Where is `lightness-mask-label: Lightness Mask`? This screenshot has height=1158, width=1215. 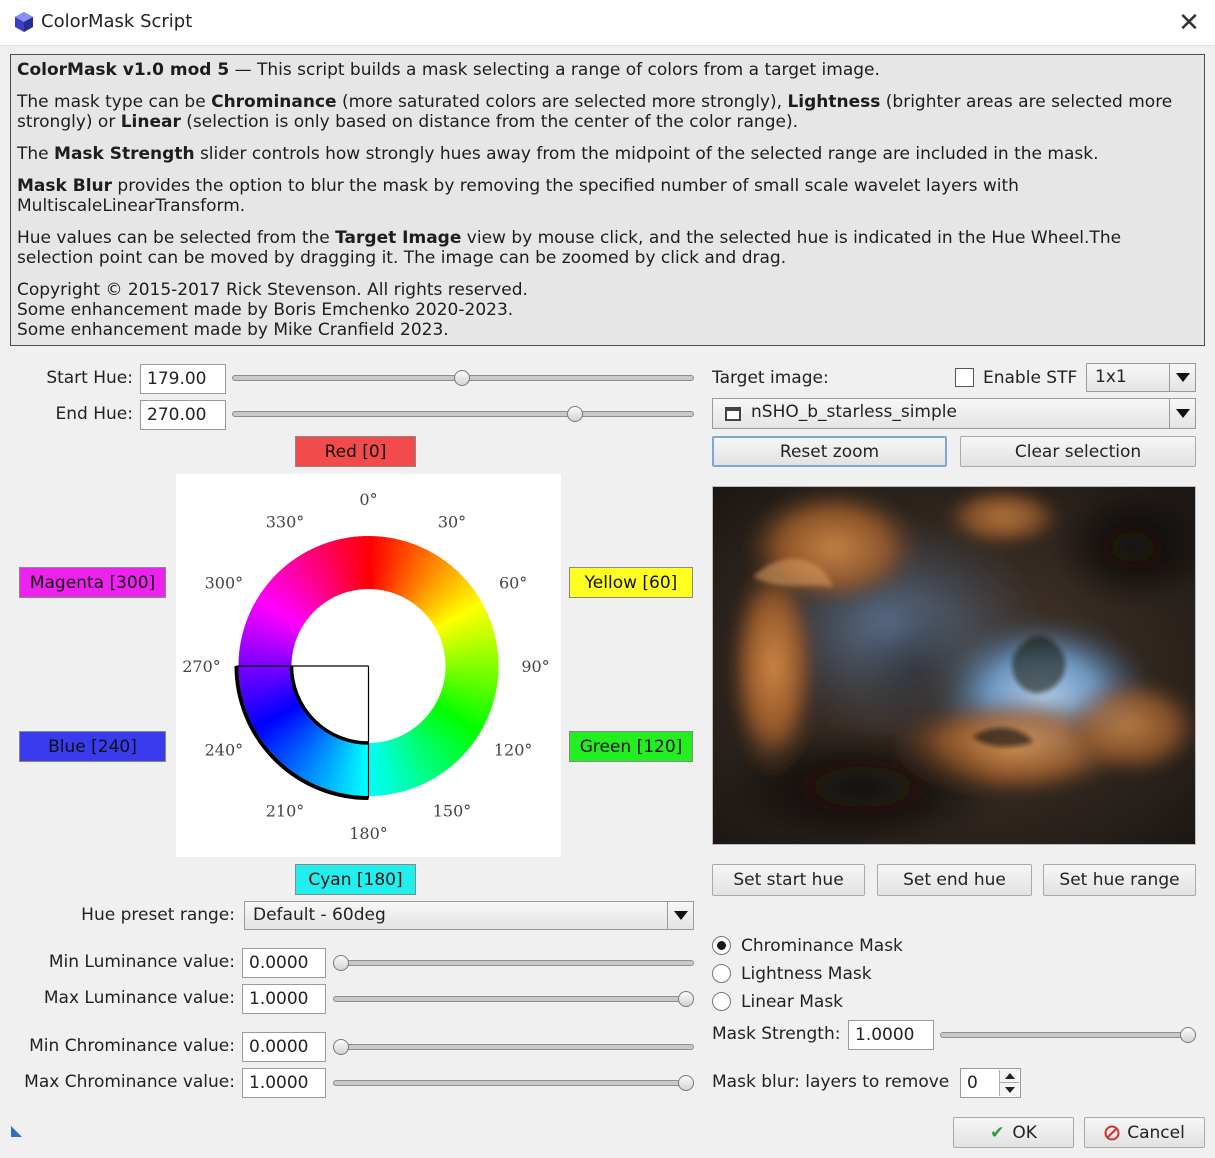 lightness-mask-label: Lightness Mask is located at coordinates (806, 974).